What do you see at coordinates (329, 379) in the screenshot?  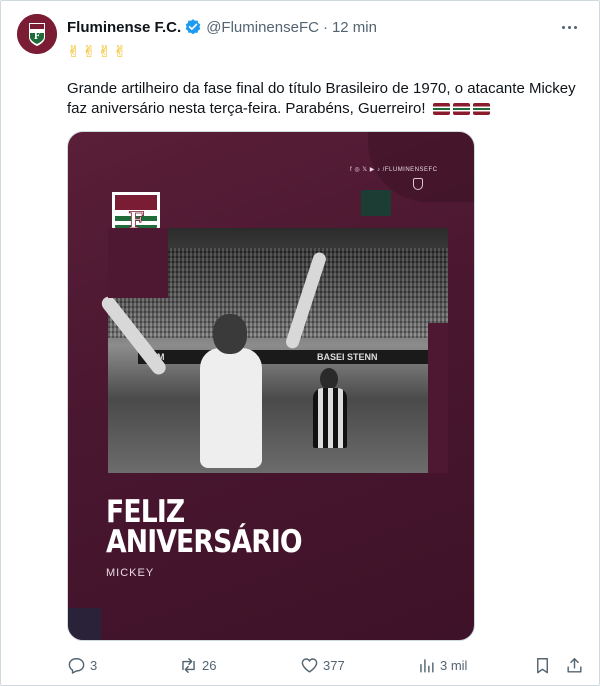 I see `opponent-head` at bounding box center [329, 379].